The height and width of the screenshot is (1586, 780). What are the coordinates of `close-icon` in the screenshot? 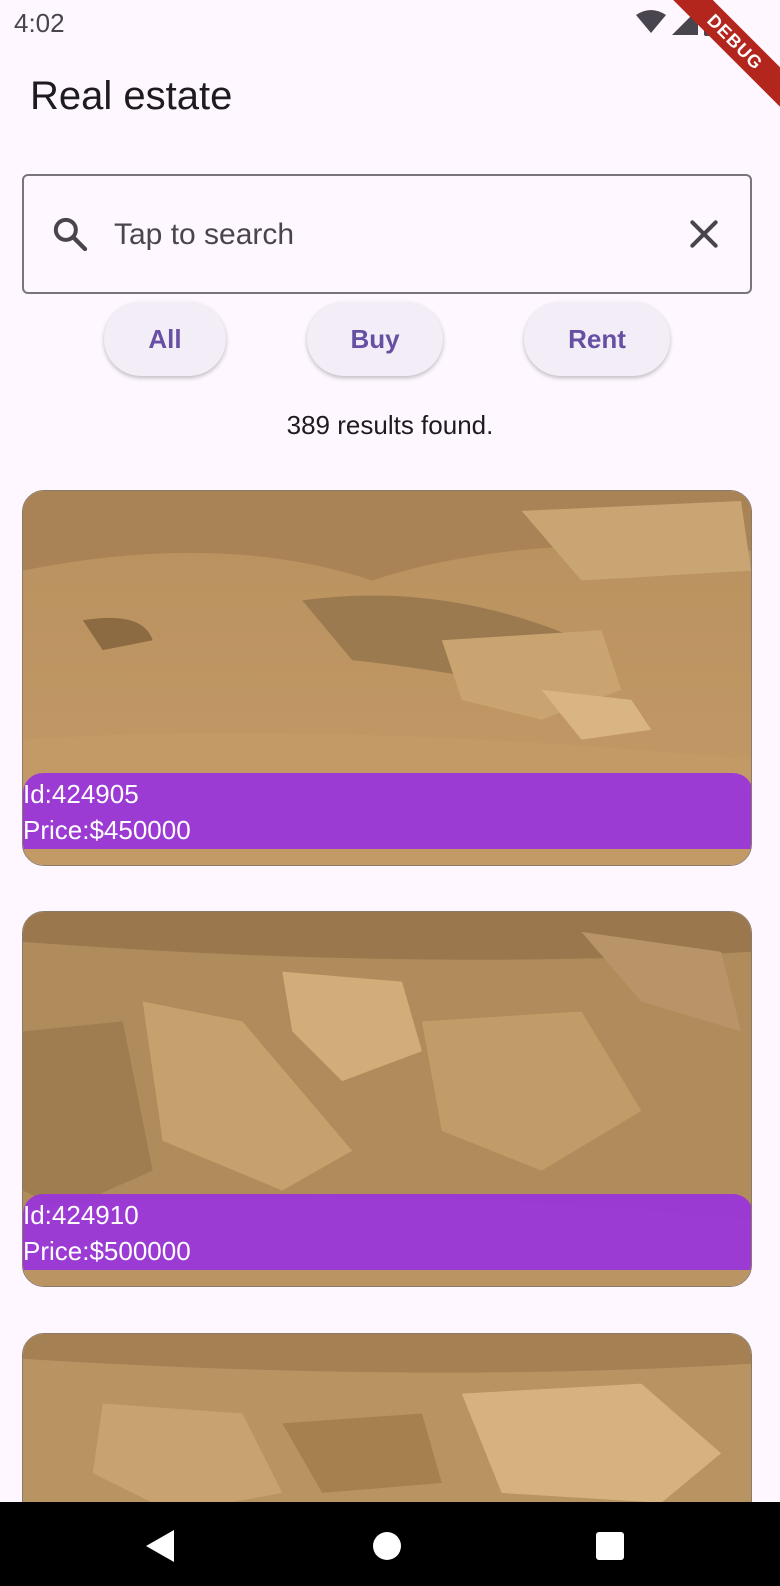 It's located at (704, 234).